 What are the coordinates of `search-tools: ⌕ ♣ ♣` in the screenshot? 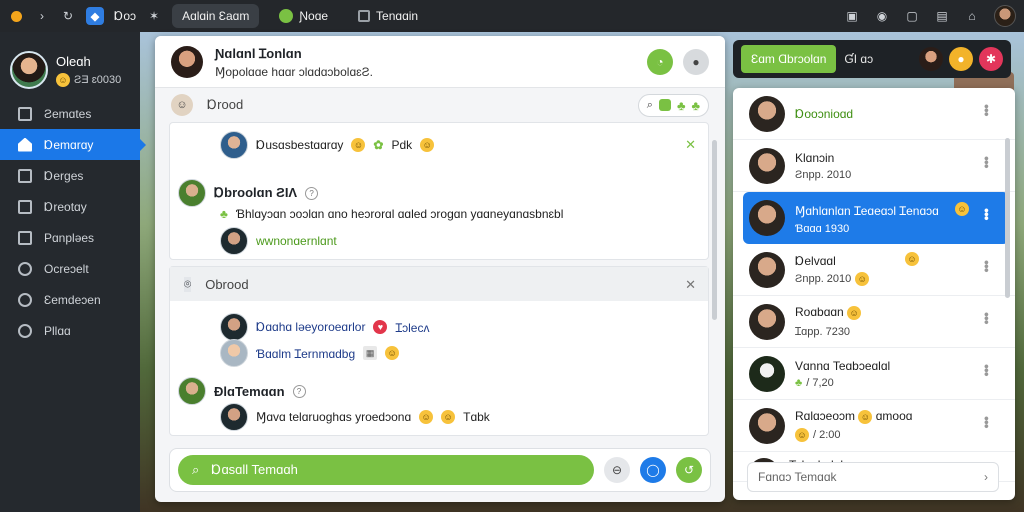 It's located at (673, 105).